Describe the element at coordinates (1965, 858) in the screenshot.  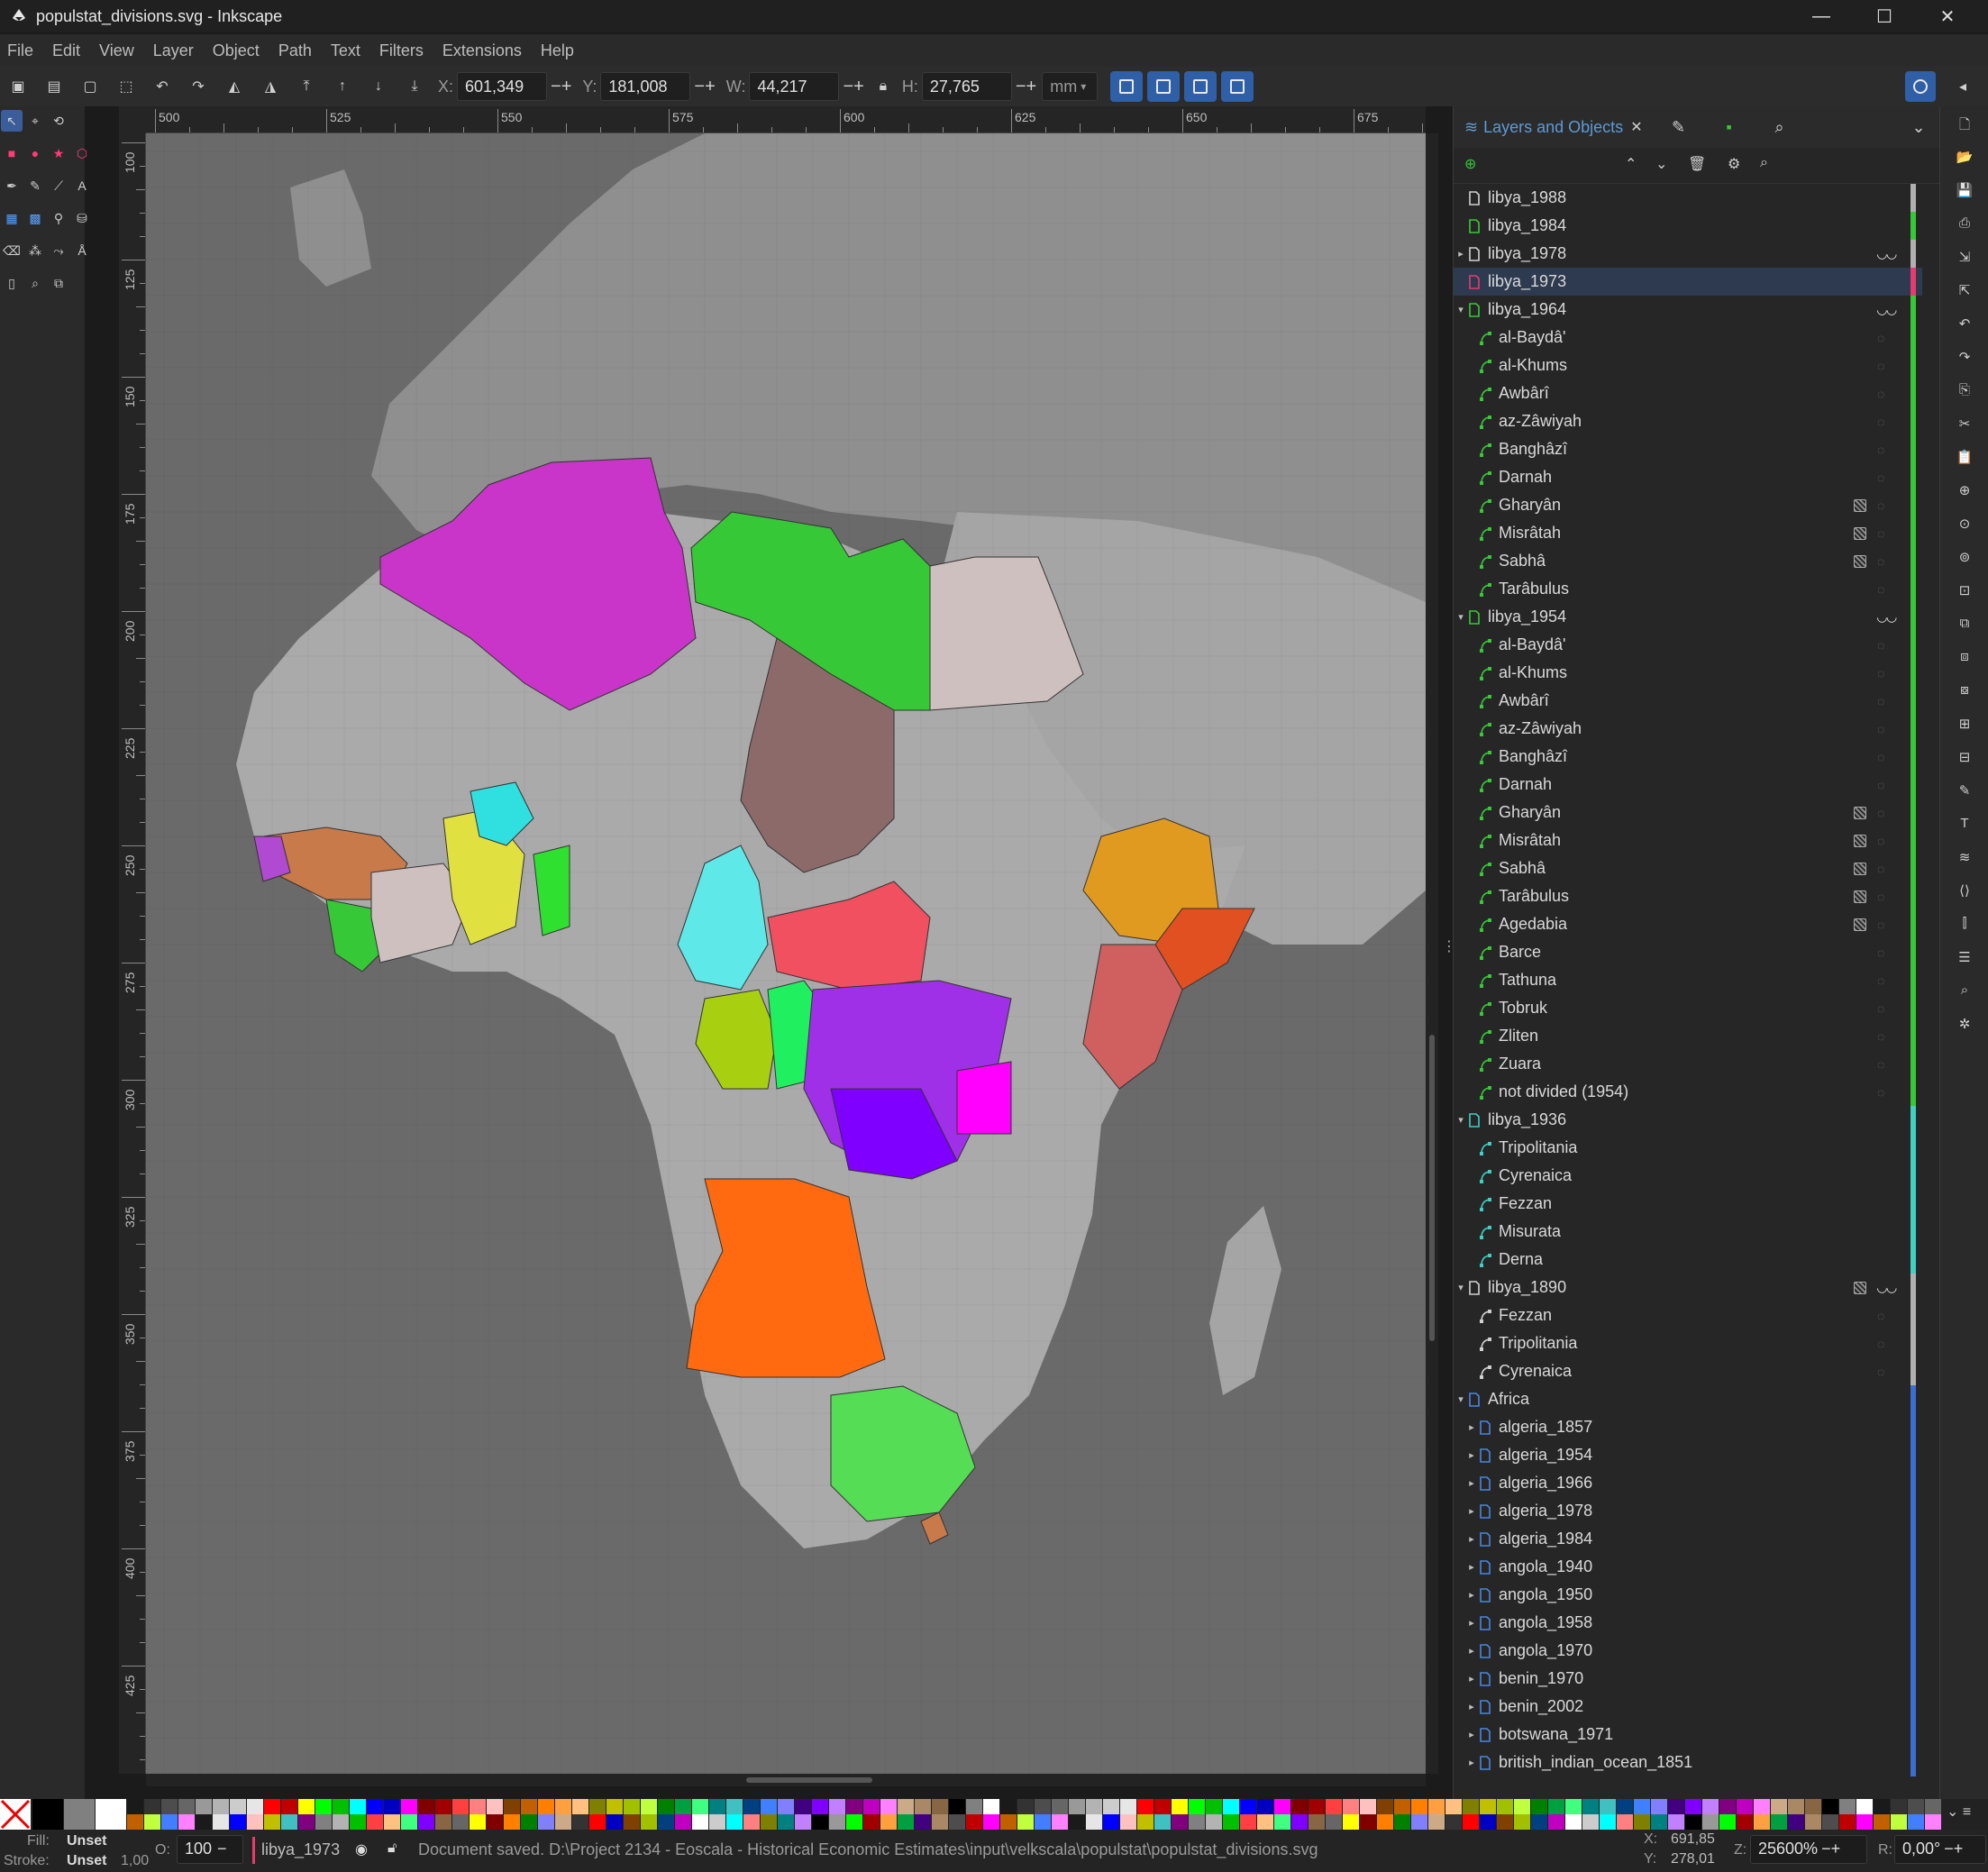
I see `layers-icon: ≋` at that location.